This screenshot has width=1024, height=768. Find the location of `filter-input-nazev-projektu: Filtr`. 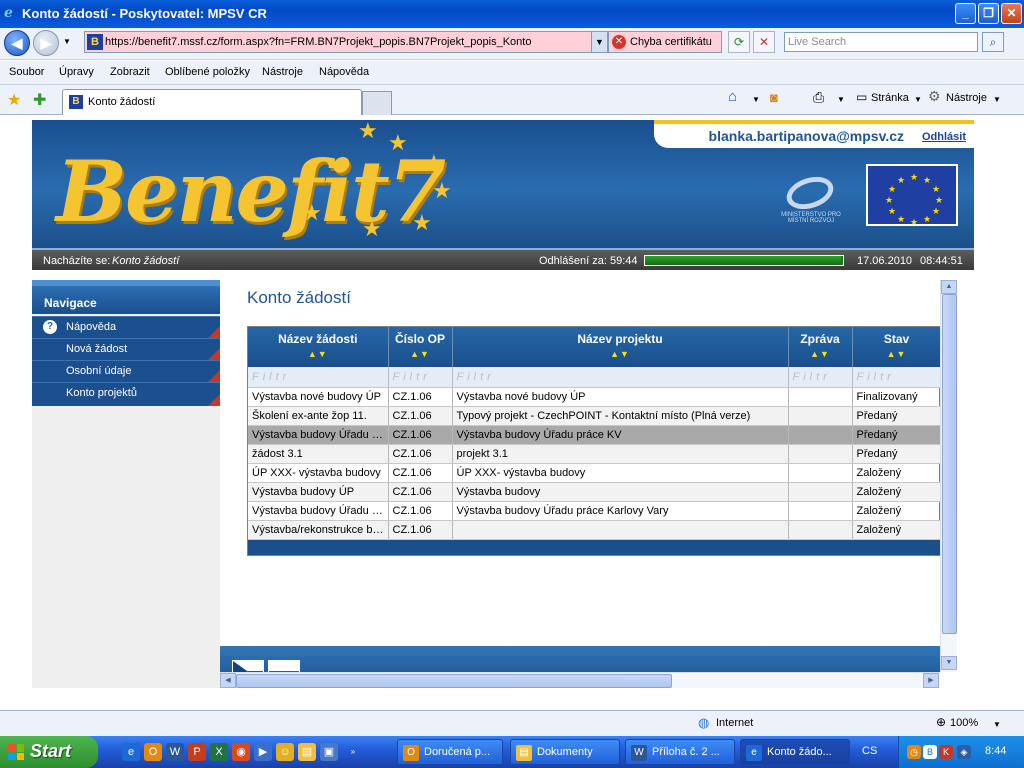

filter-input-nazev-projektu: Filtr is located at coordinates (620, 377).